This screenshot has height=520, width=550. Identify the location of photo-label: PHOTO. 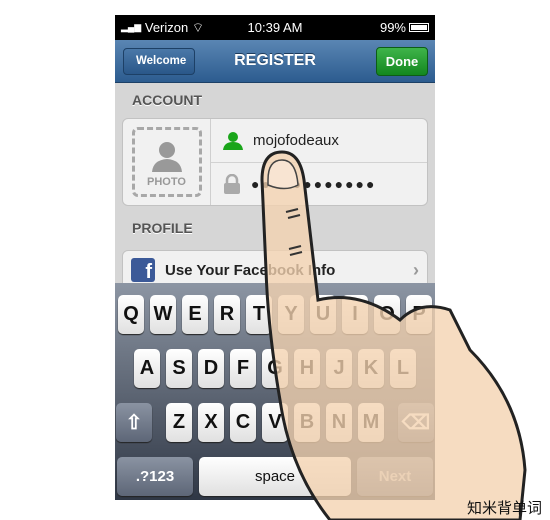
(166, 182).